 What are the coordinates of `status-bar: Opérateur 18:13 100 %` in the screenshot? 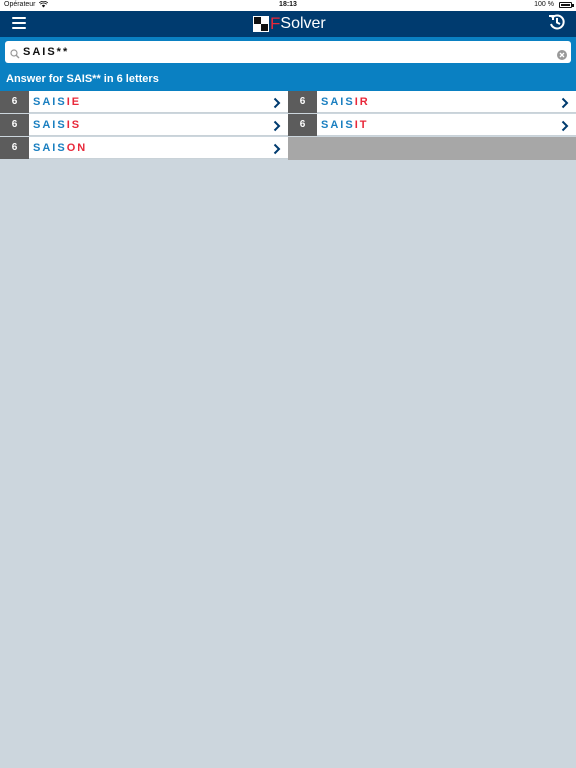 It's located at (288, 5).